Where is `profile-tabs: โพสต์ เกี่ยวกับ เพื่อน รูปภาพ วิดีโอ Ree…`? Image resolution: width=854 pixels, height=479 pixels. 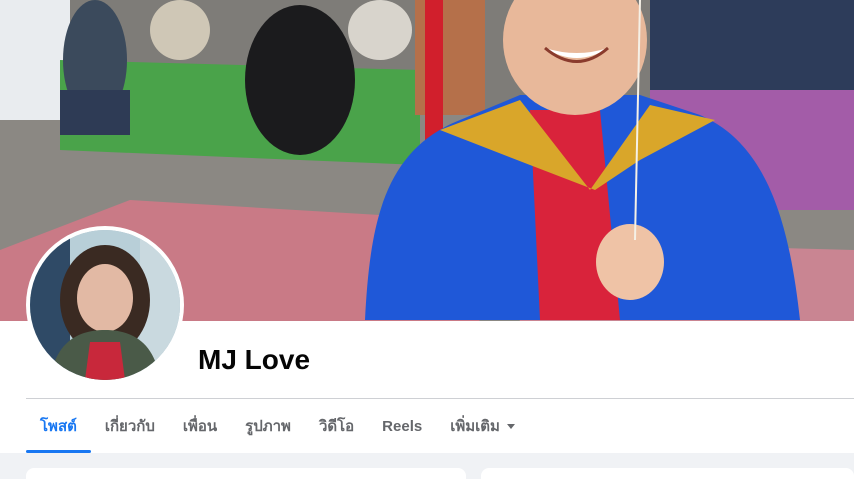 profile-tabs: โพสต์ เกี่ยวกับ เพื่อน รูปภาพ วิดีโอ Ree… is located at coordinates (277, 426).